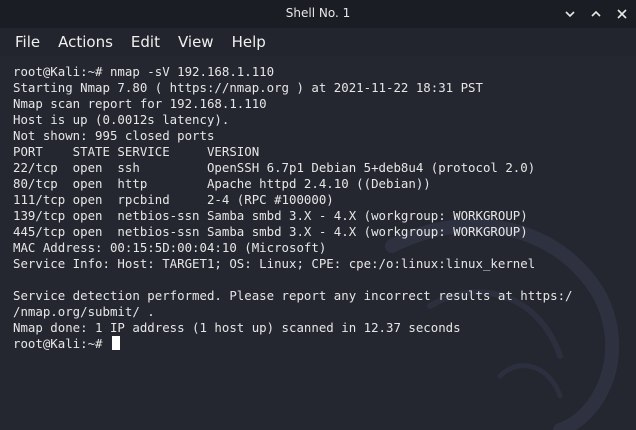  I want to click on chevron-up-icon, so click(596, 13).